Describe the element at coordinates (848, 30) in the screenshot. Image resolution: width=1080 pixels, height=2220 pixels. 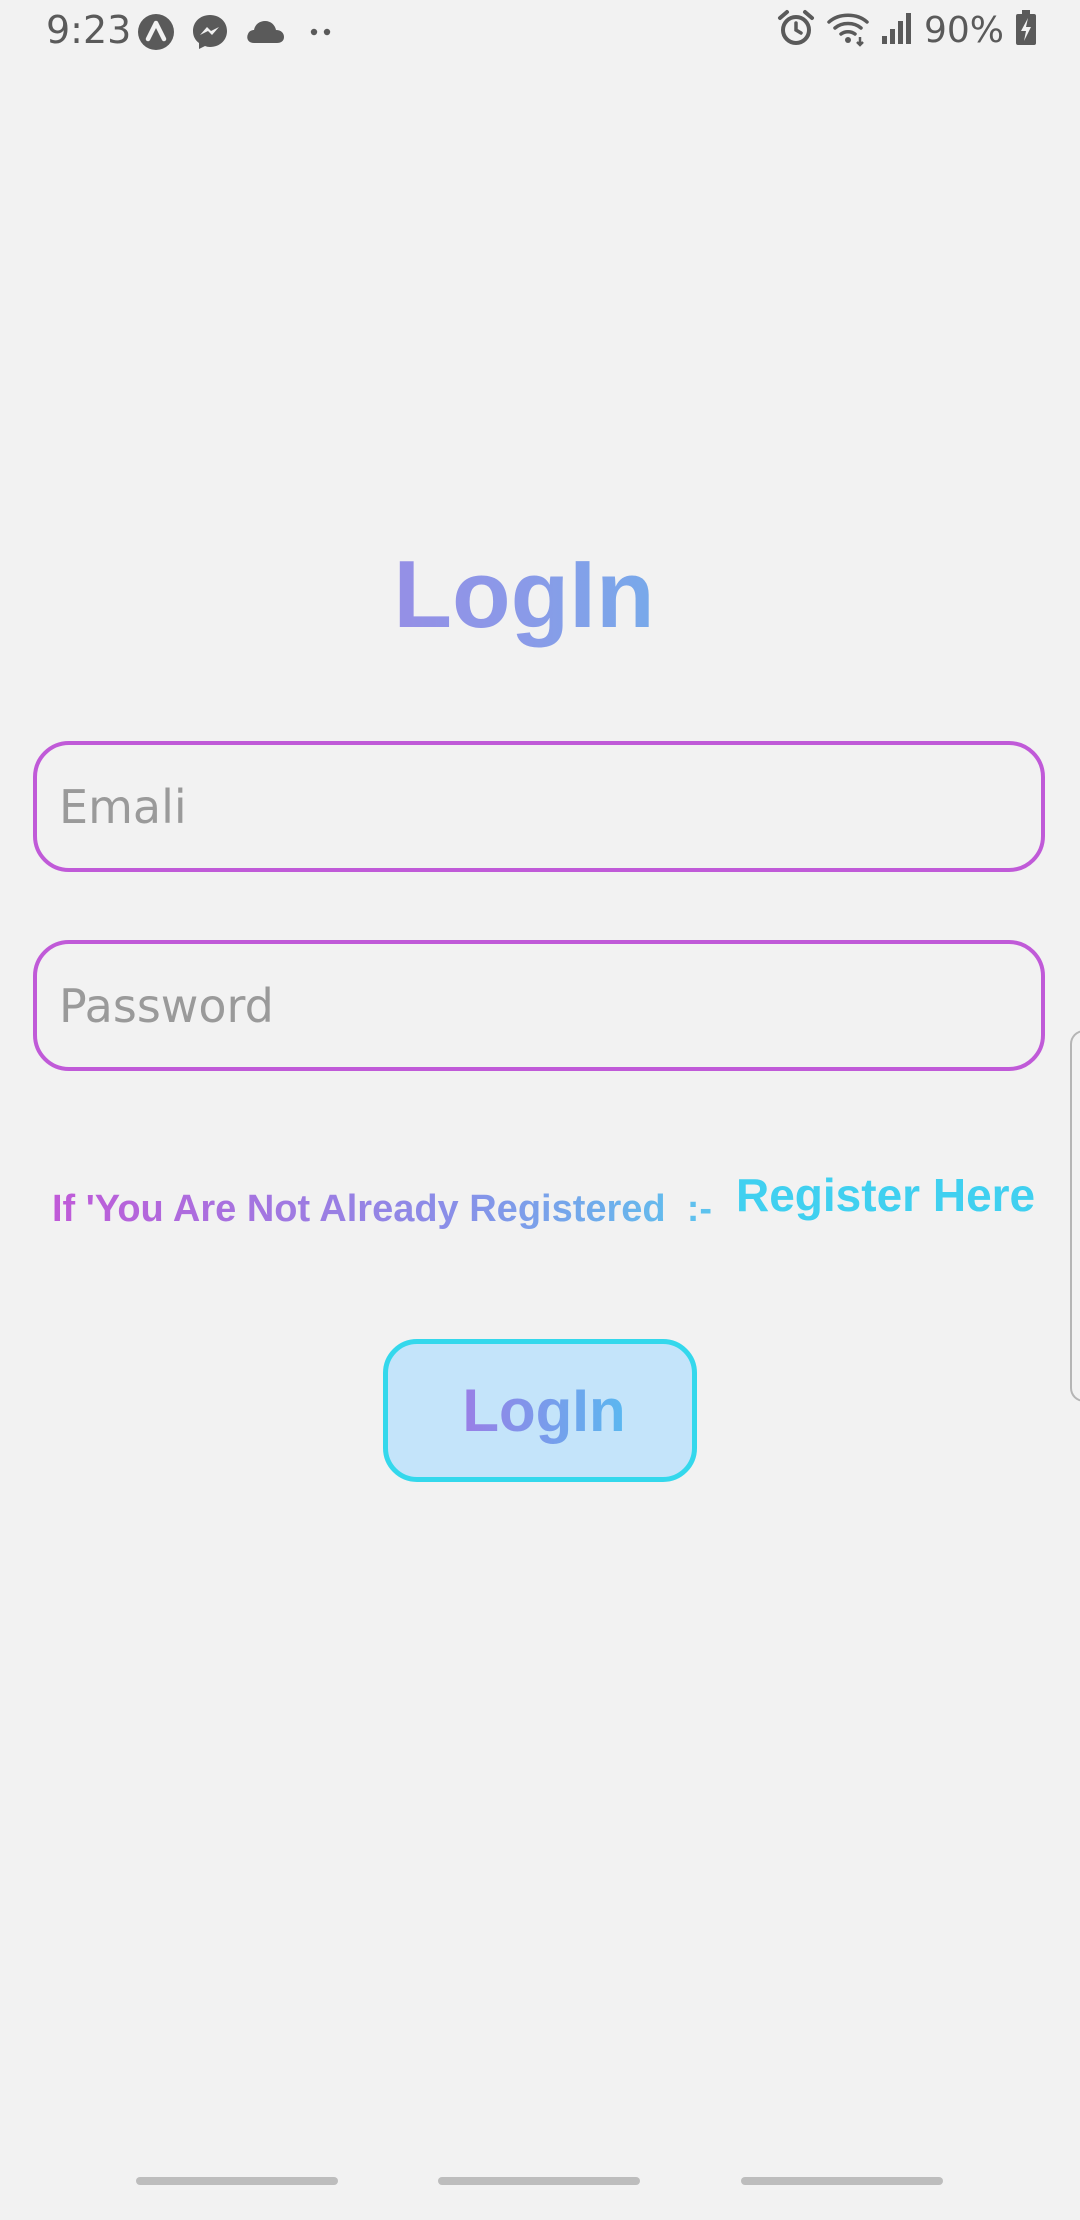
I see `wifi-icon` at that location.